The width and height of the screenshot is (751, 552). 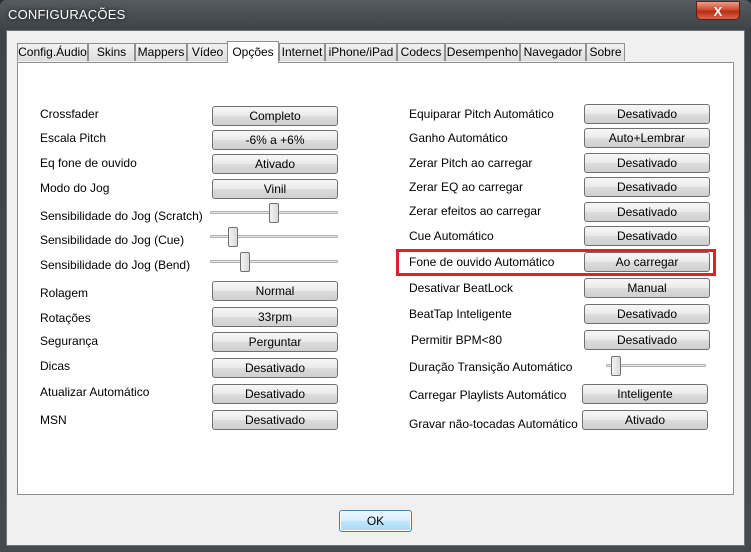 I want to click on title-bar: CONFIGURAÇÕES X, so click(x=375, y=15).